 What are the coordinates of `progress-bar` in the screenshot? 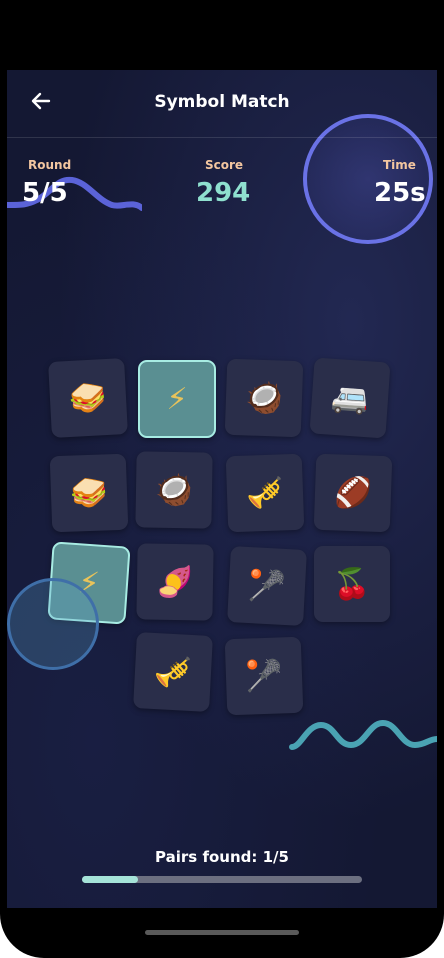 It's located at (222, 879).